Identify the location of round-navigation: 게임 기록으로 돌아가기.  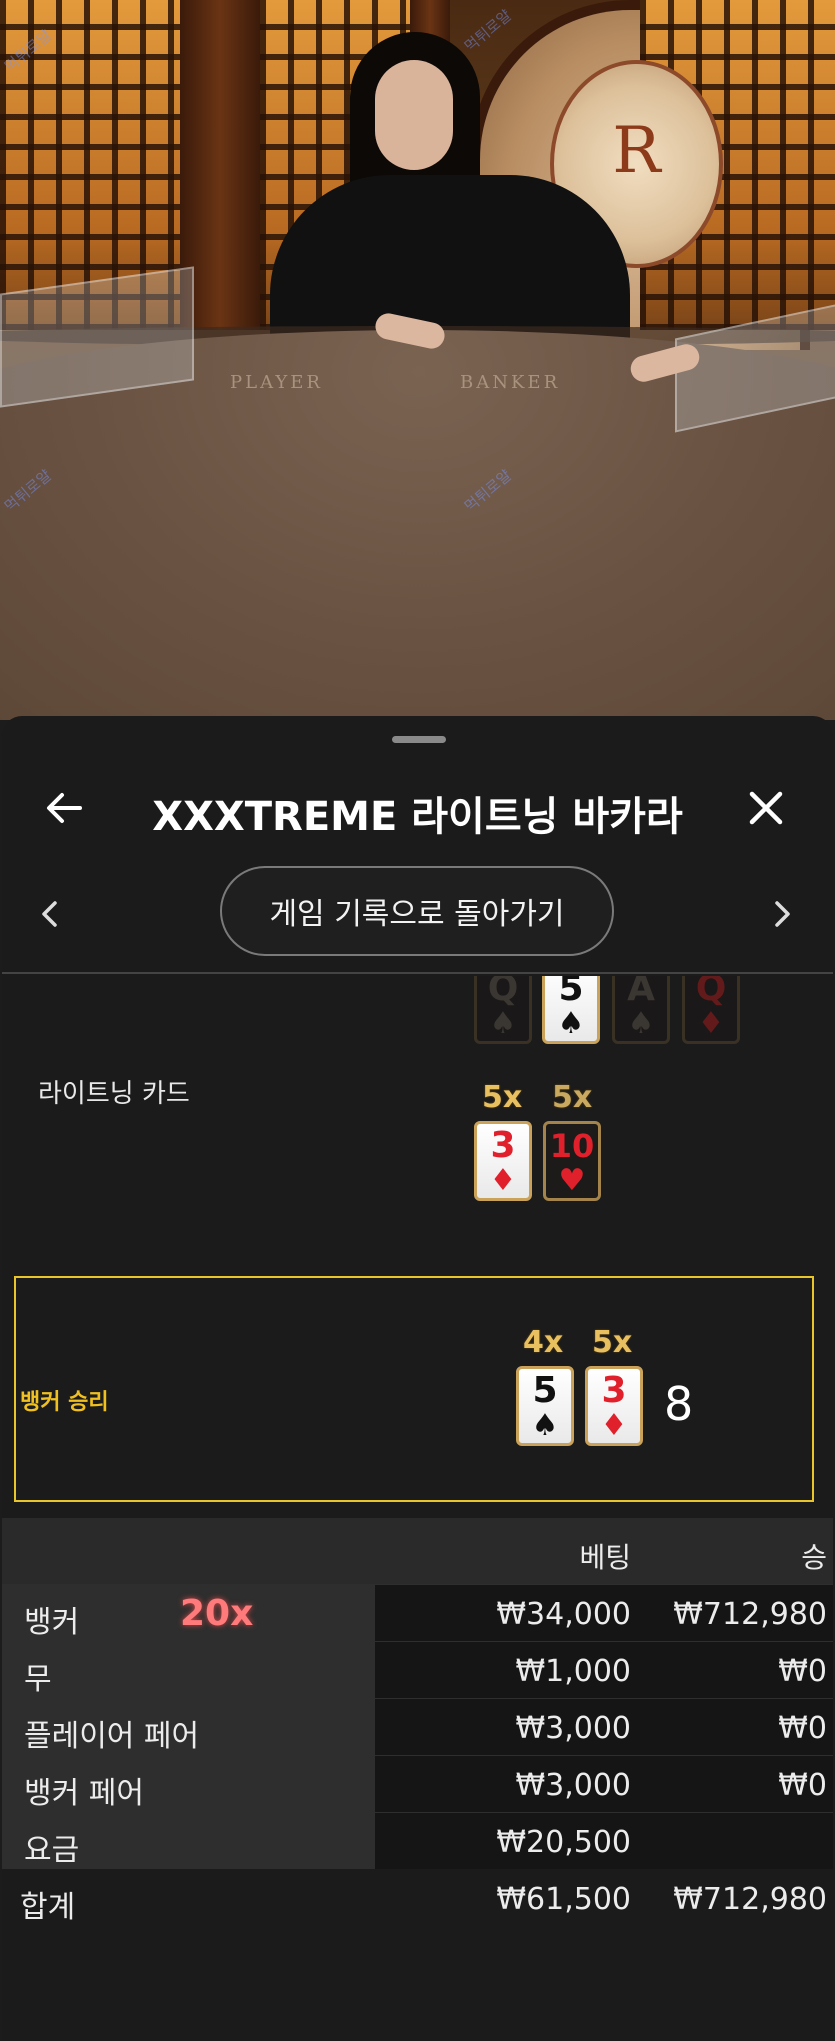
(417, 916).